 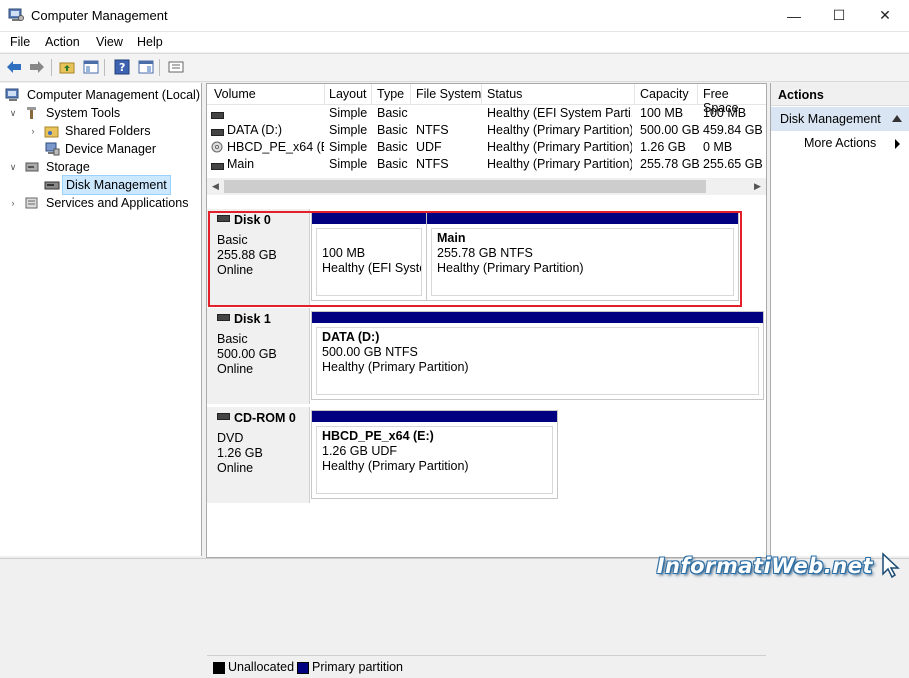 I want to click on disk-type: DVD, so click(x=230, y=438).